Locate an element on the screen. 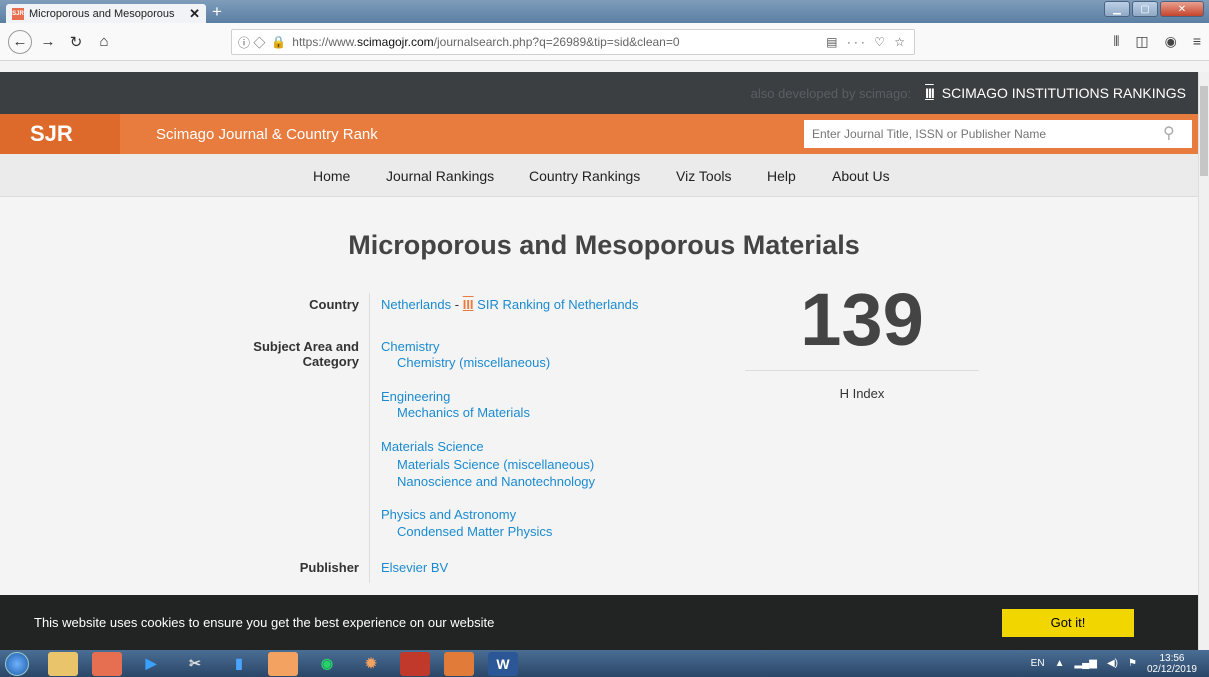 The image size is (1209, 677). firefox-icon is located at coordinates (107, 663).